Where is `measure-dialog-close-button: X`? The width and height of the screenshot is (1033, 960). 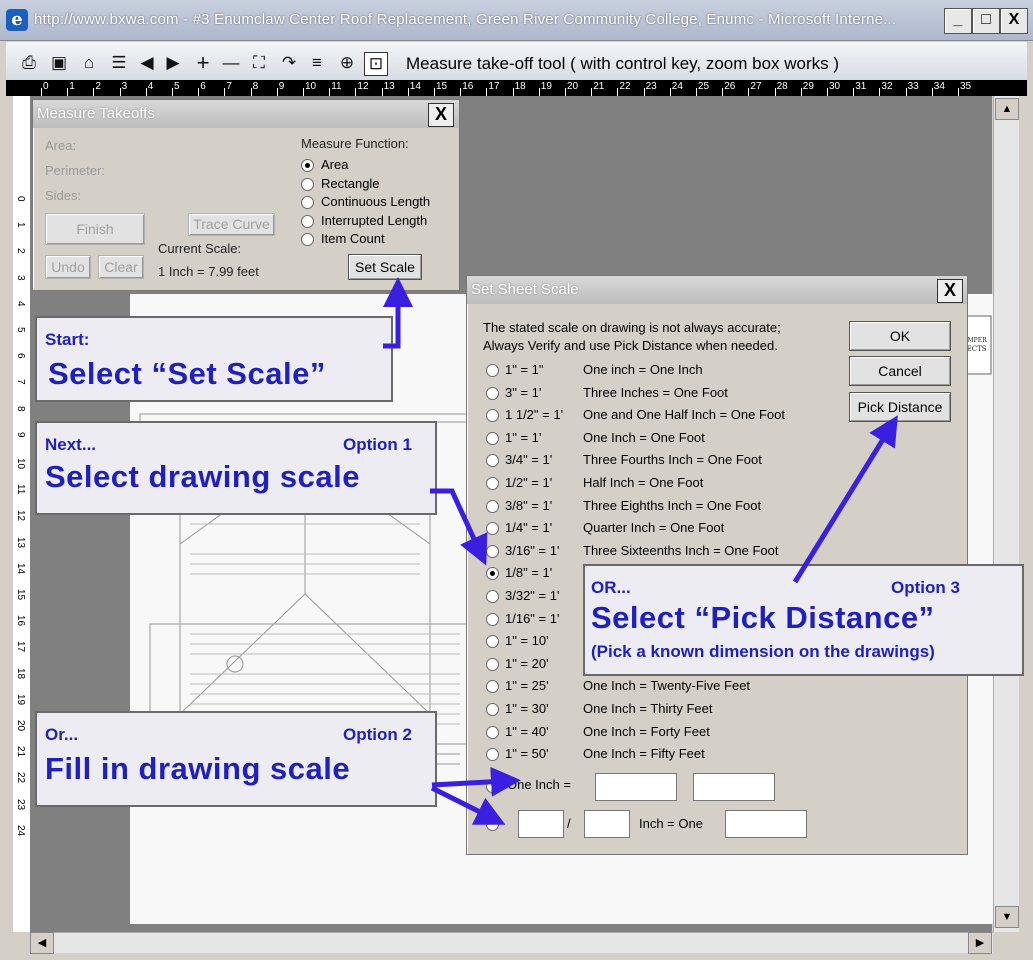
measure-dialog-close-button: X is located at coordinates (441, 115).